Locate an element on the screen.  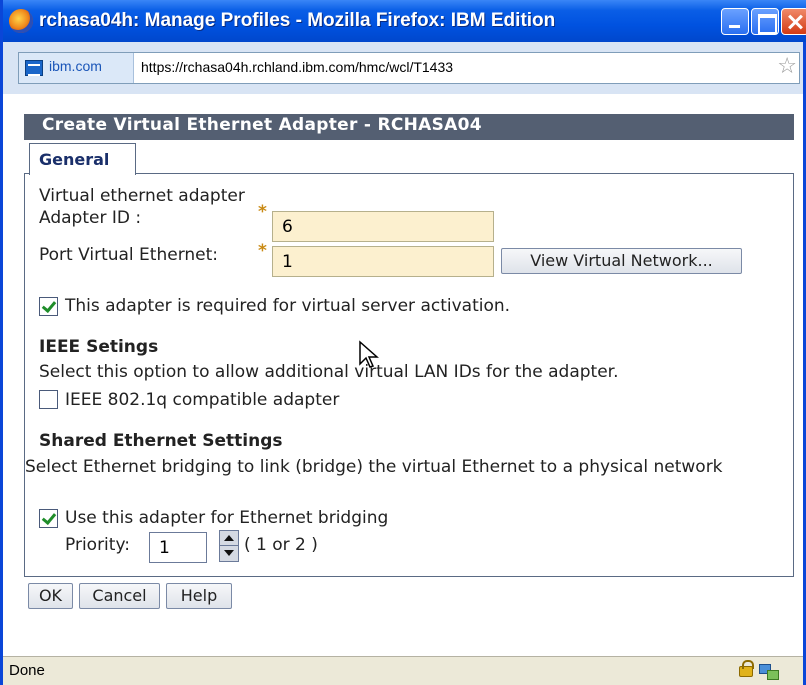
lock-icon is located at coordinates (746, 668).